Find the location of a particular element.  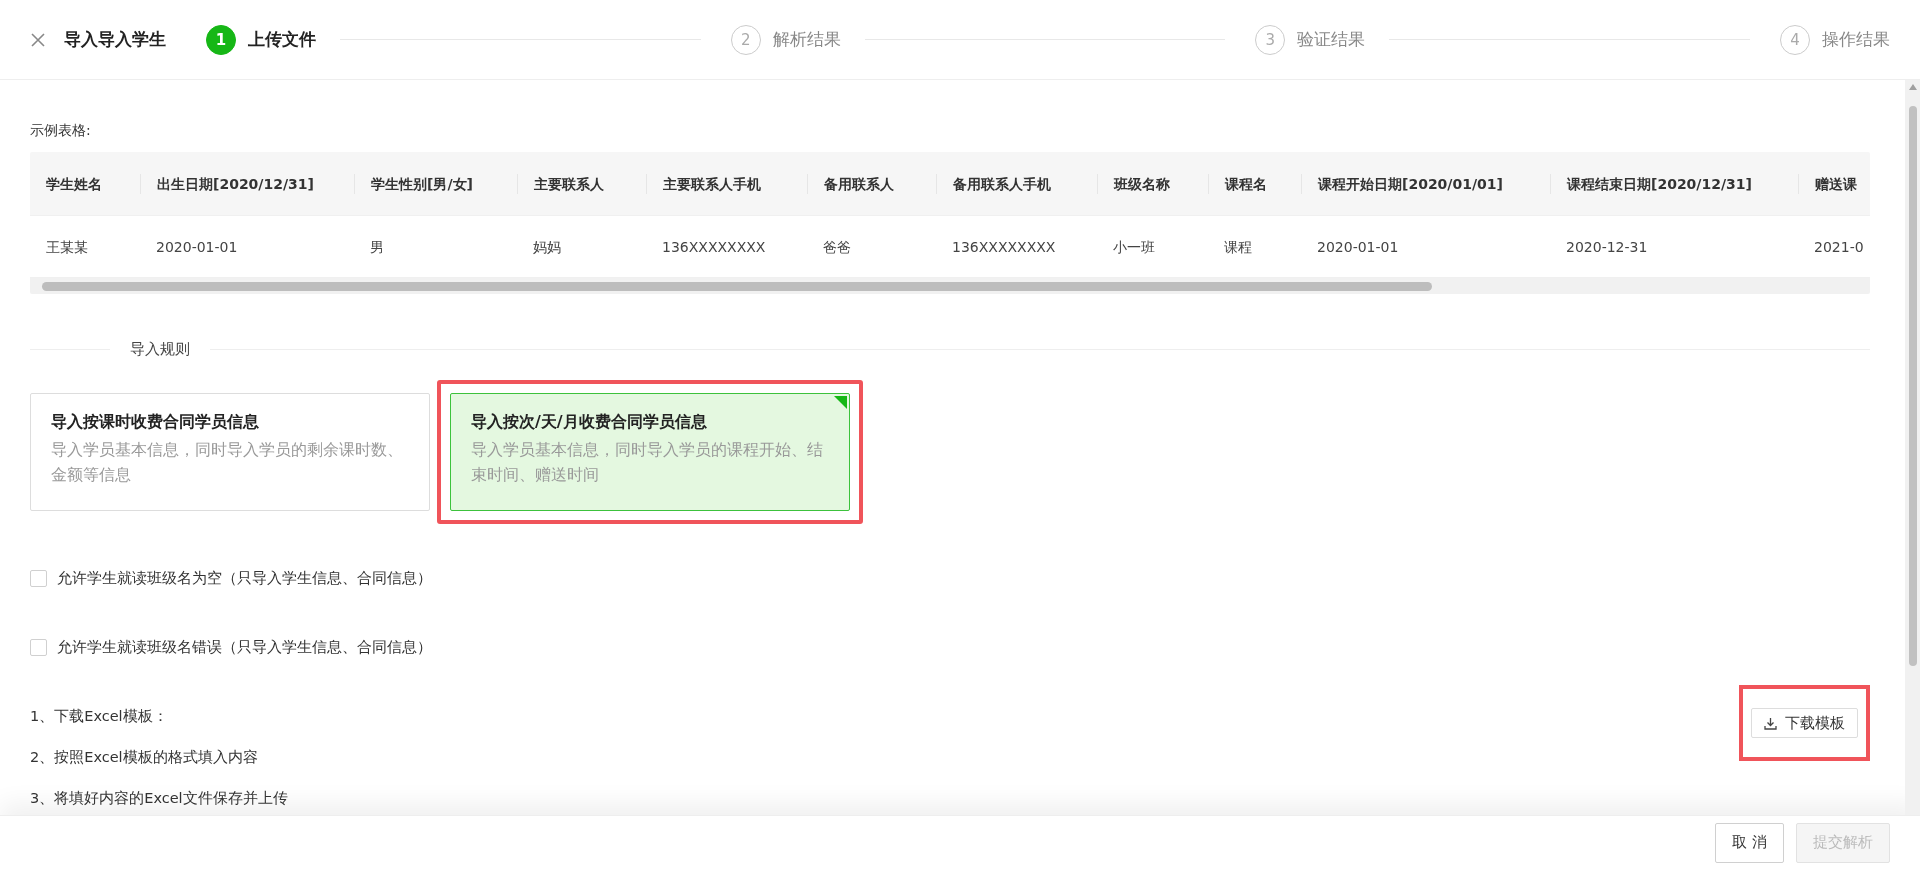

cancel-button: 取 消 is located at coordinates (1749, 842).